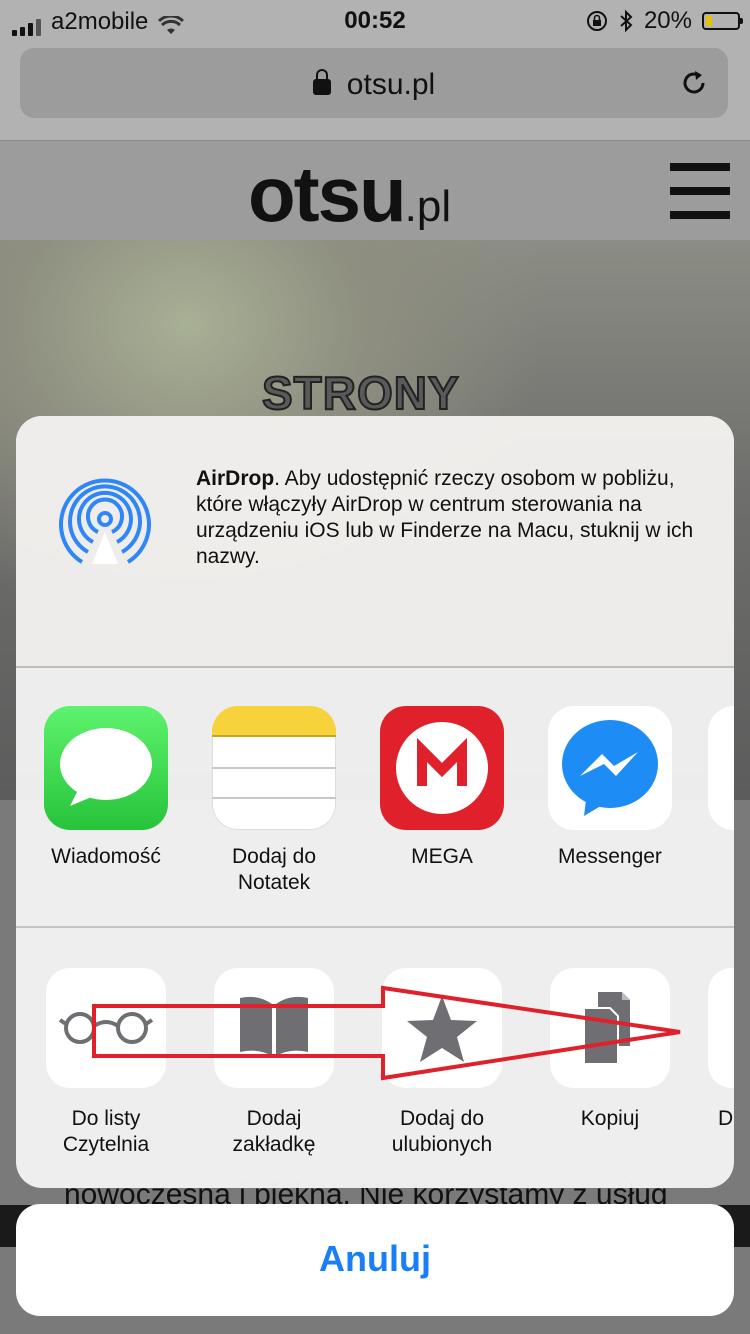  What do you see at coordinates (610, 768) in the screenshot?
I see `messenger-icon` at bounding box center [610, 768].